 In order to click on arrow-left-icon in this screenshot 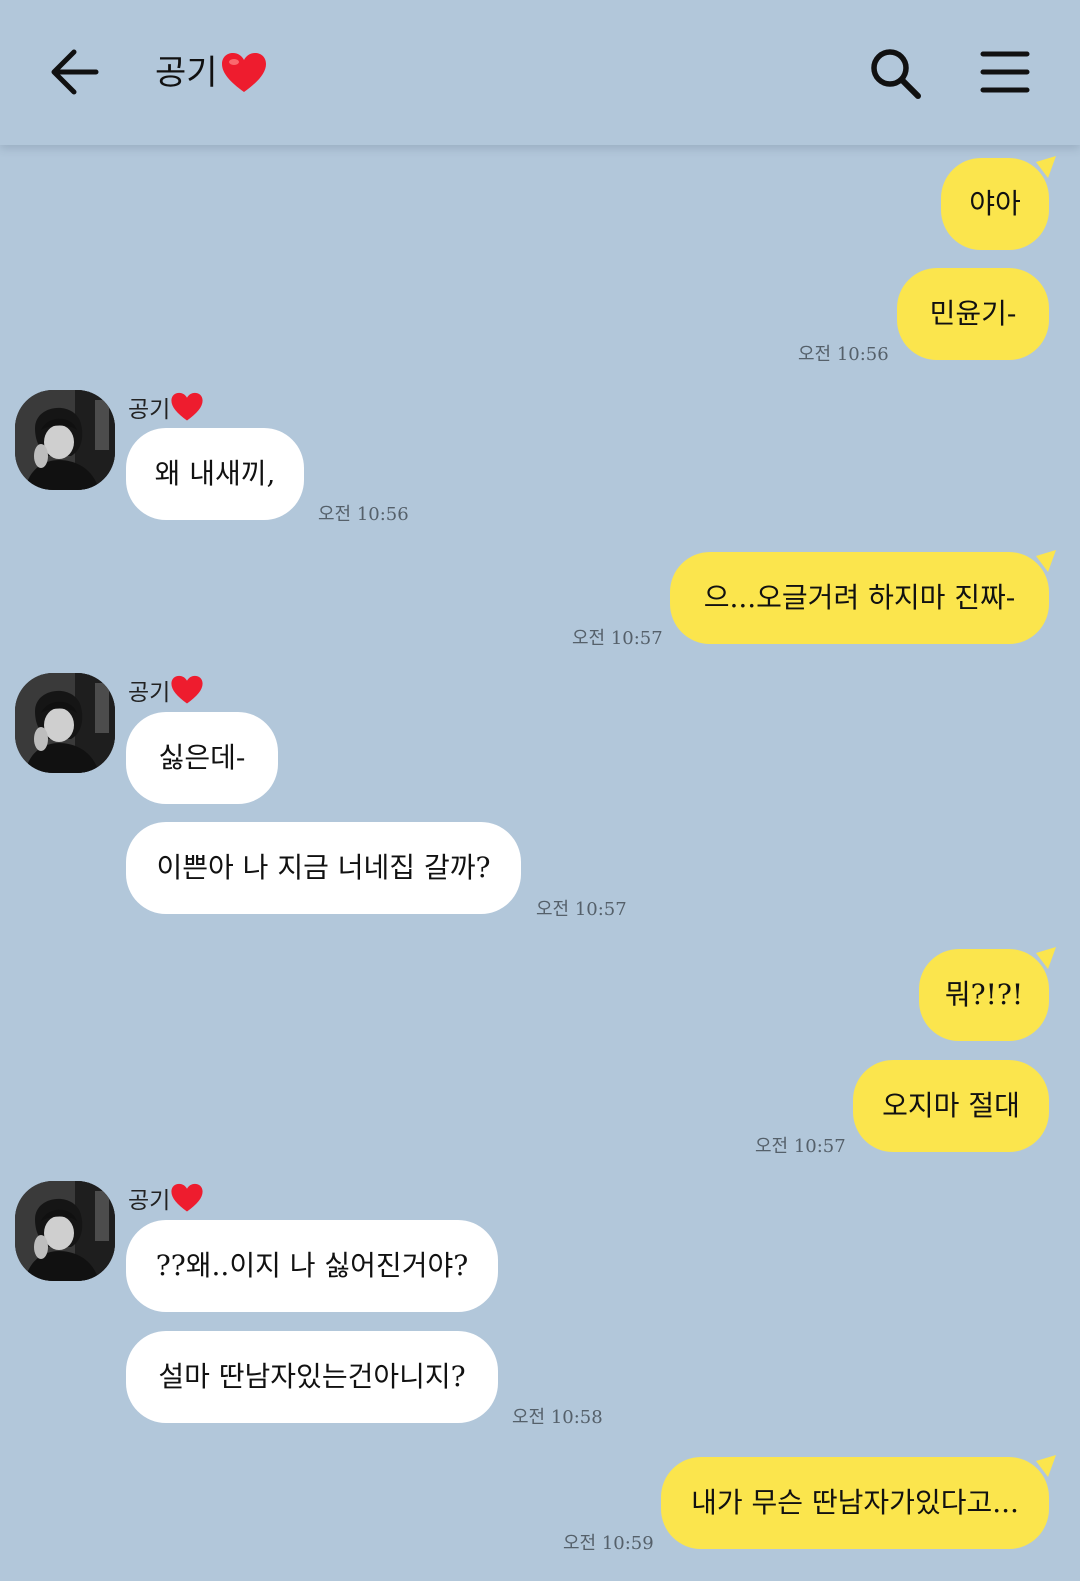, I will do `click(75, 72)`.